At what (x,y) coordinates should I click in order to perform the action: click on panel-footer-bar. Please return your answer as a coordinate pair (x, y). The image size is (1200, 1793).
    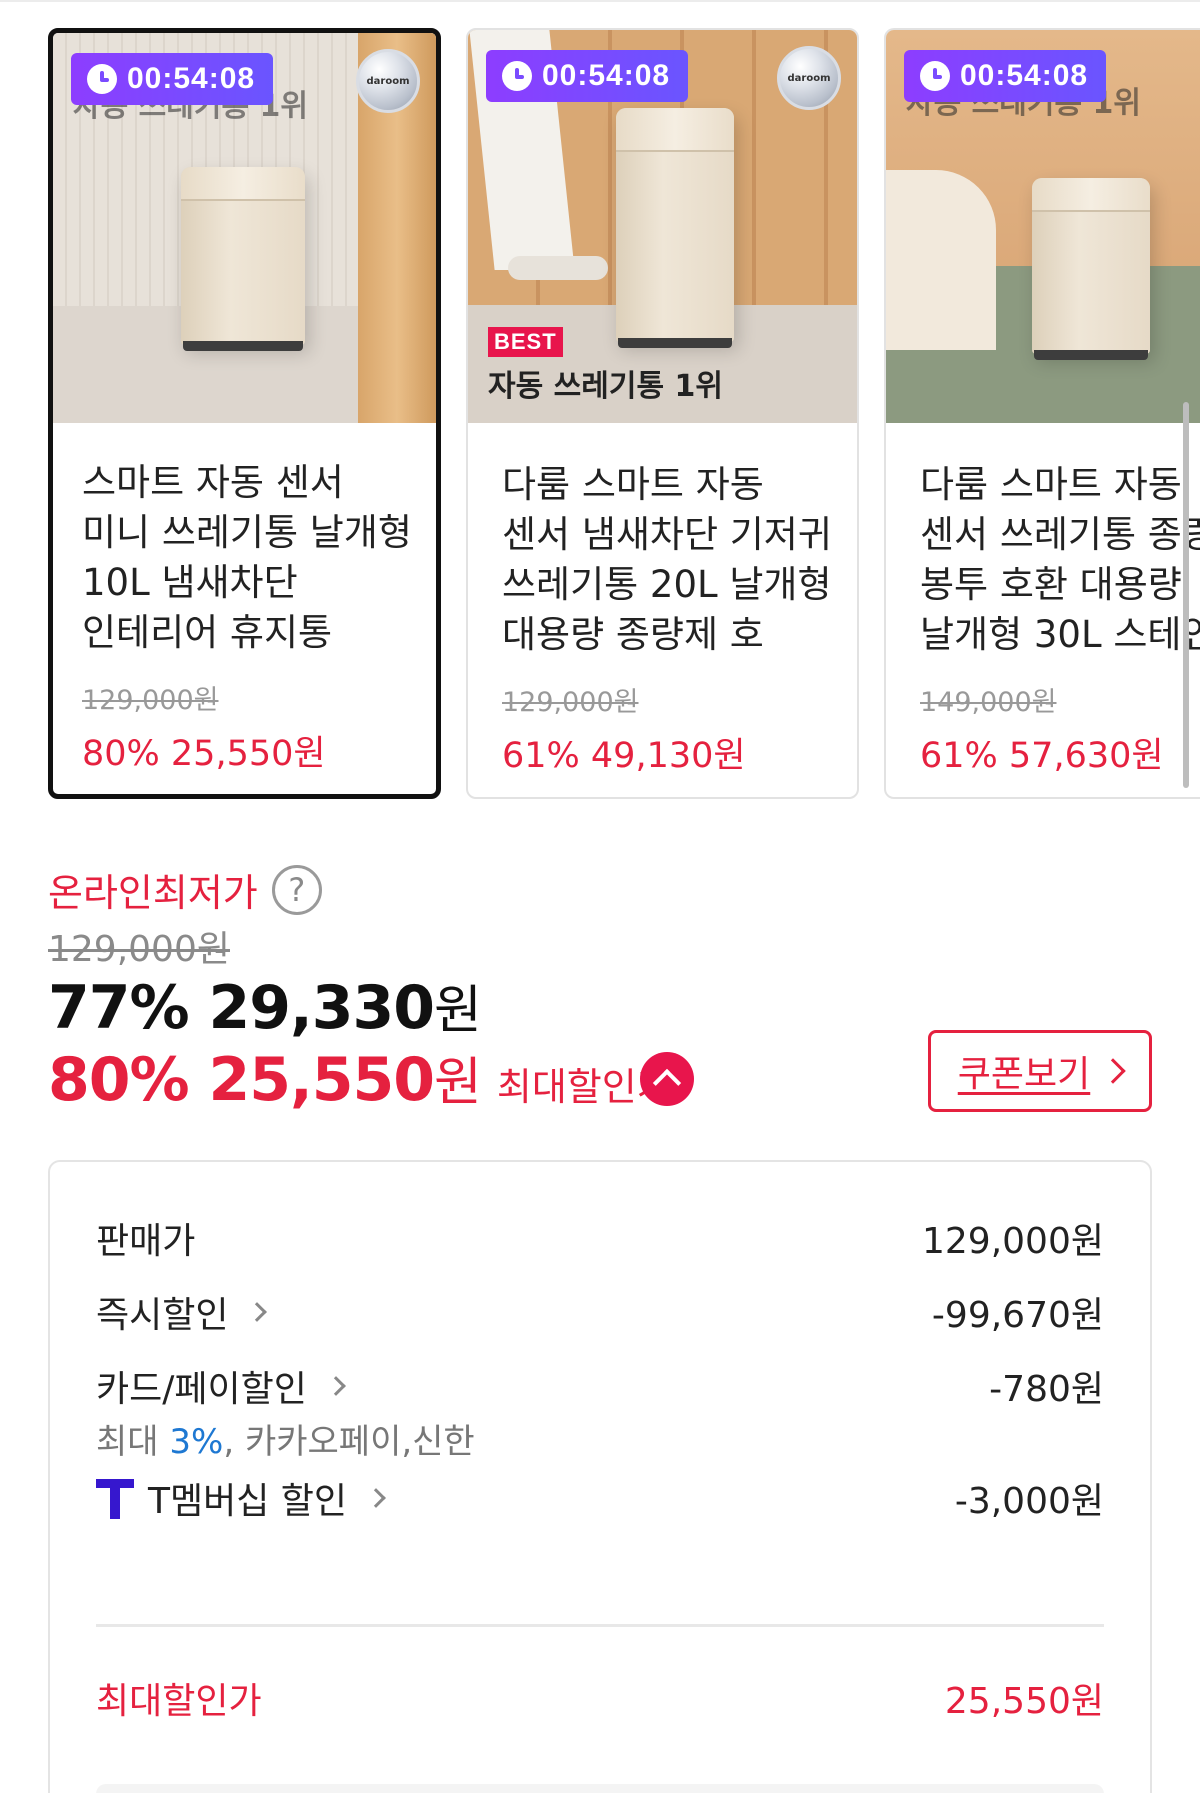
    Looking at the image, I should click on (600, 1788).